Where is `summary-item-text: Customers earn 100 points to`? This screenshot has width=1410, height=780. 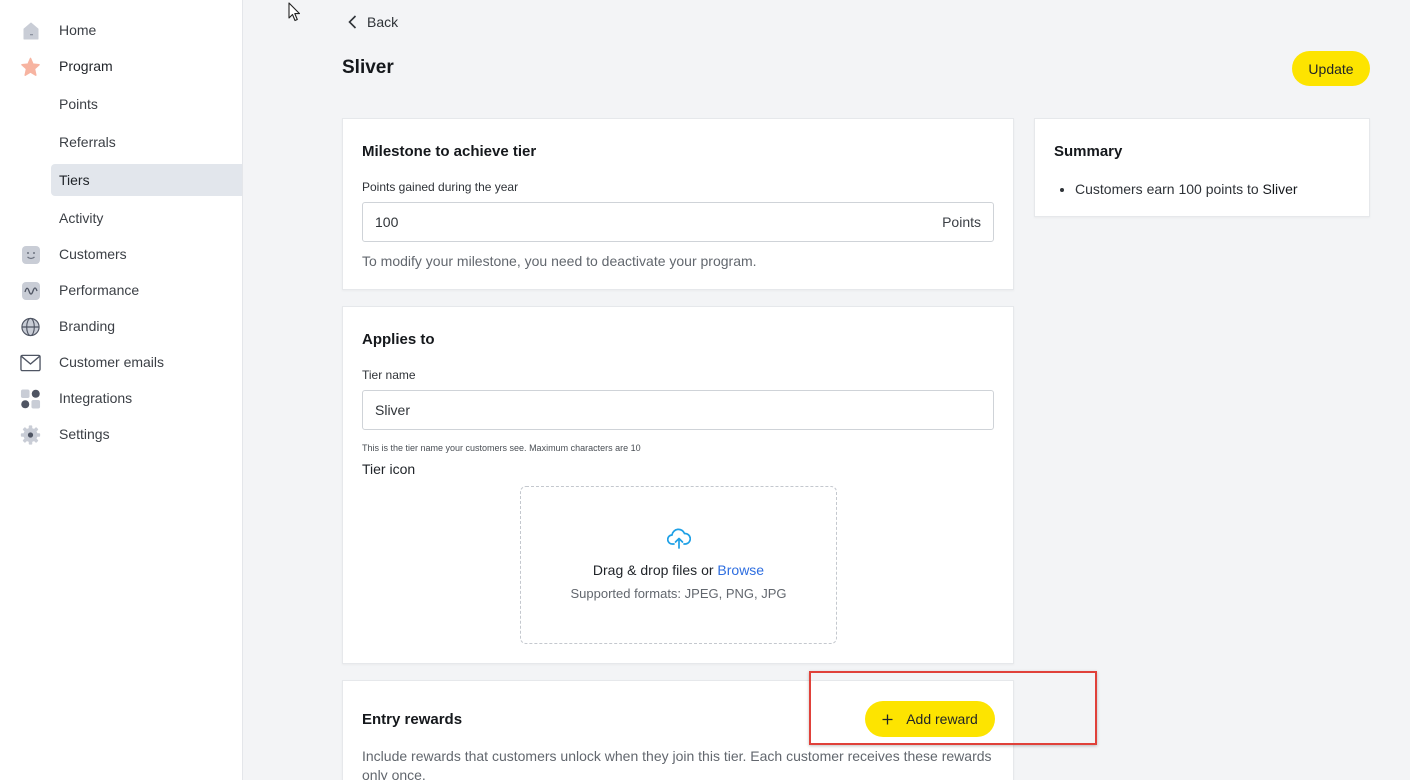 summary-item-text: Customers earn 100 points to is located at coordinates (1167, 189).